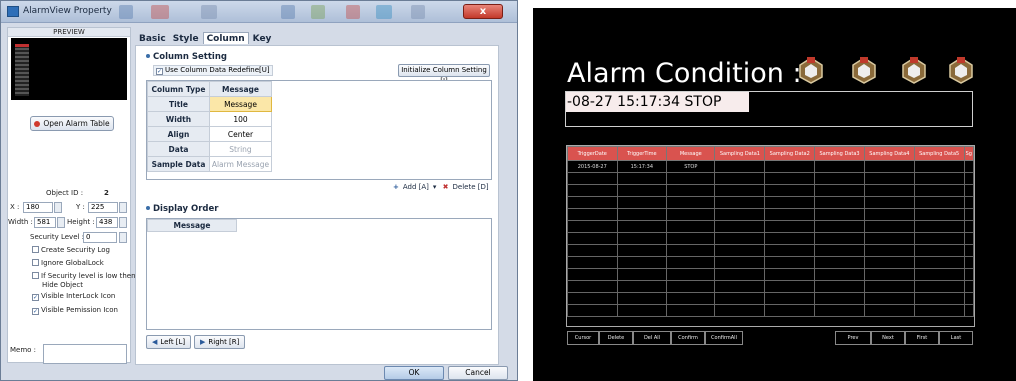  Describe the element at coordinates (642, 153) in the screenshot. I see `trigger-time-header: TriggerTime` at that location.